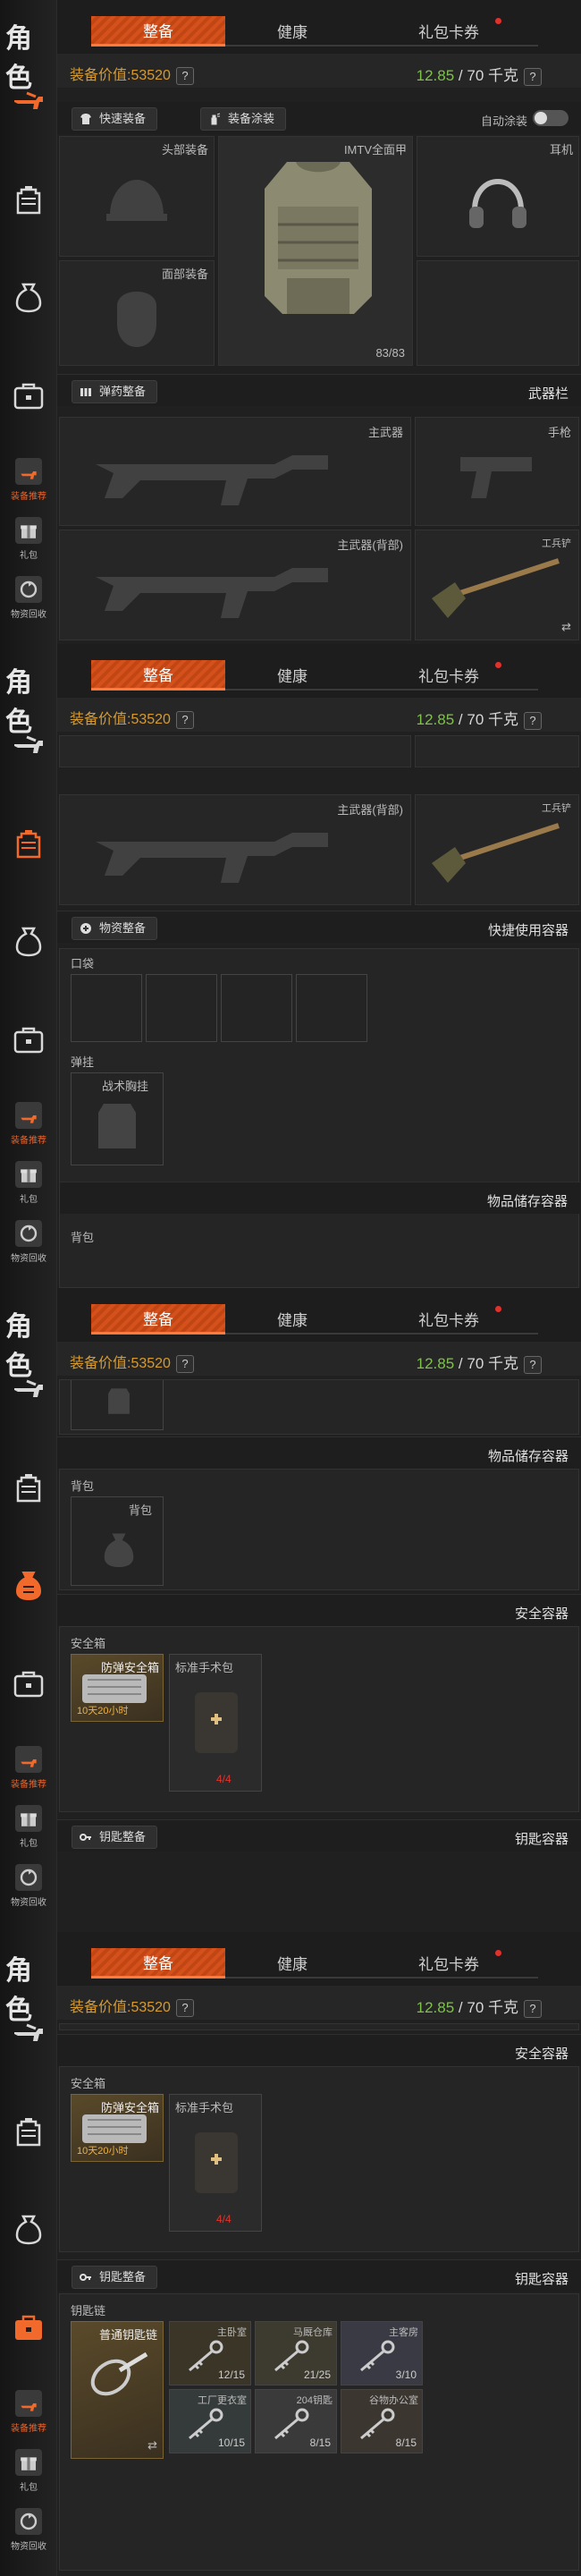 The image size is (581, 2576). I want to click on vest-slot, so click(118, 1405).